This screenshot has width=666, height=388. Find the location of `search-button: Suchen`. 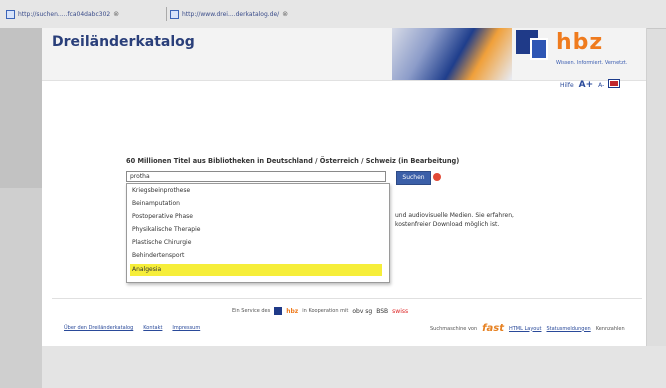

search-button: Suchen is located at coordinates (413, 178).